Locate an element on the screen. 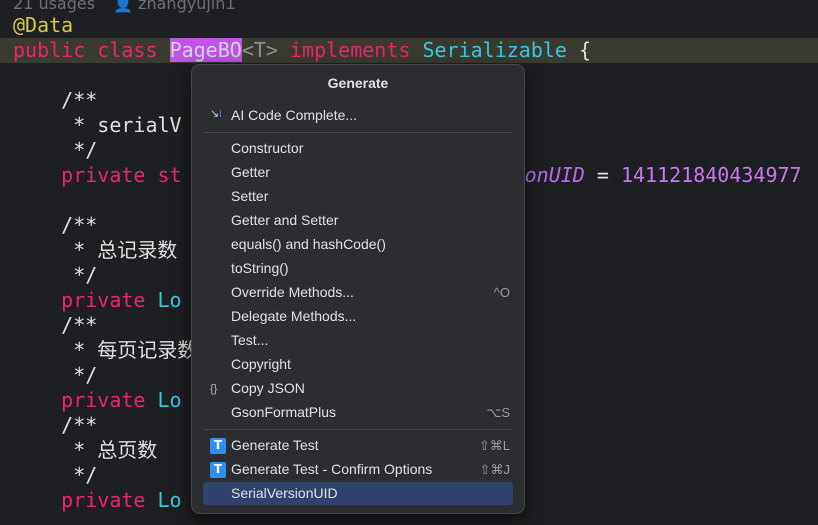 Image resolution: width=818 pixels, height=525 pixels. kw-public: public is located at coordinates (49, 50).